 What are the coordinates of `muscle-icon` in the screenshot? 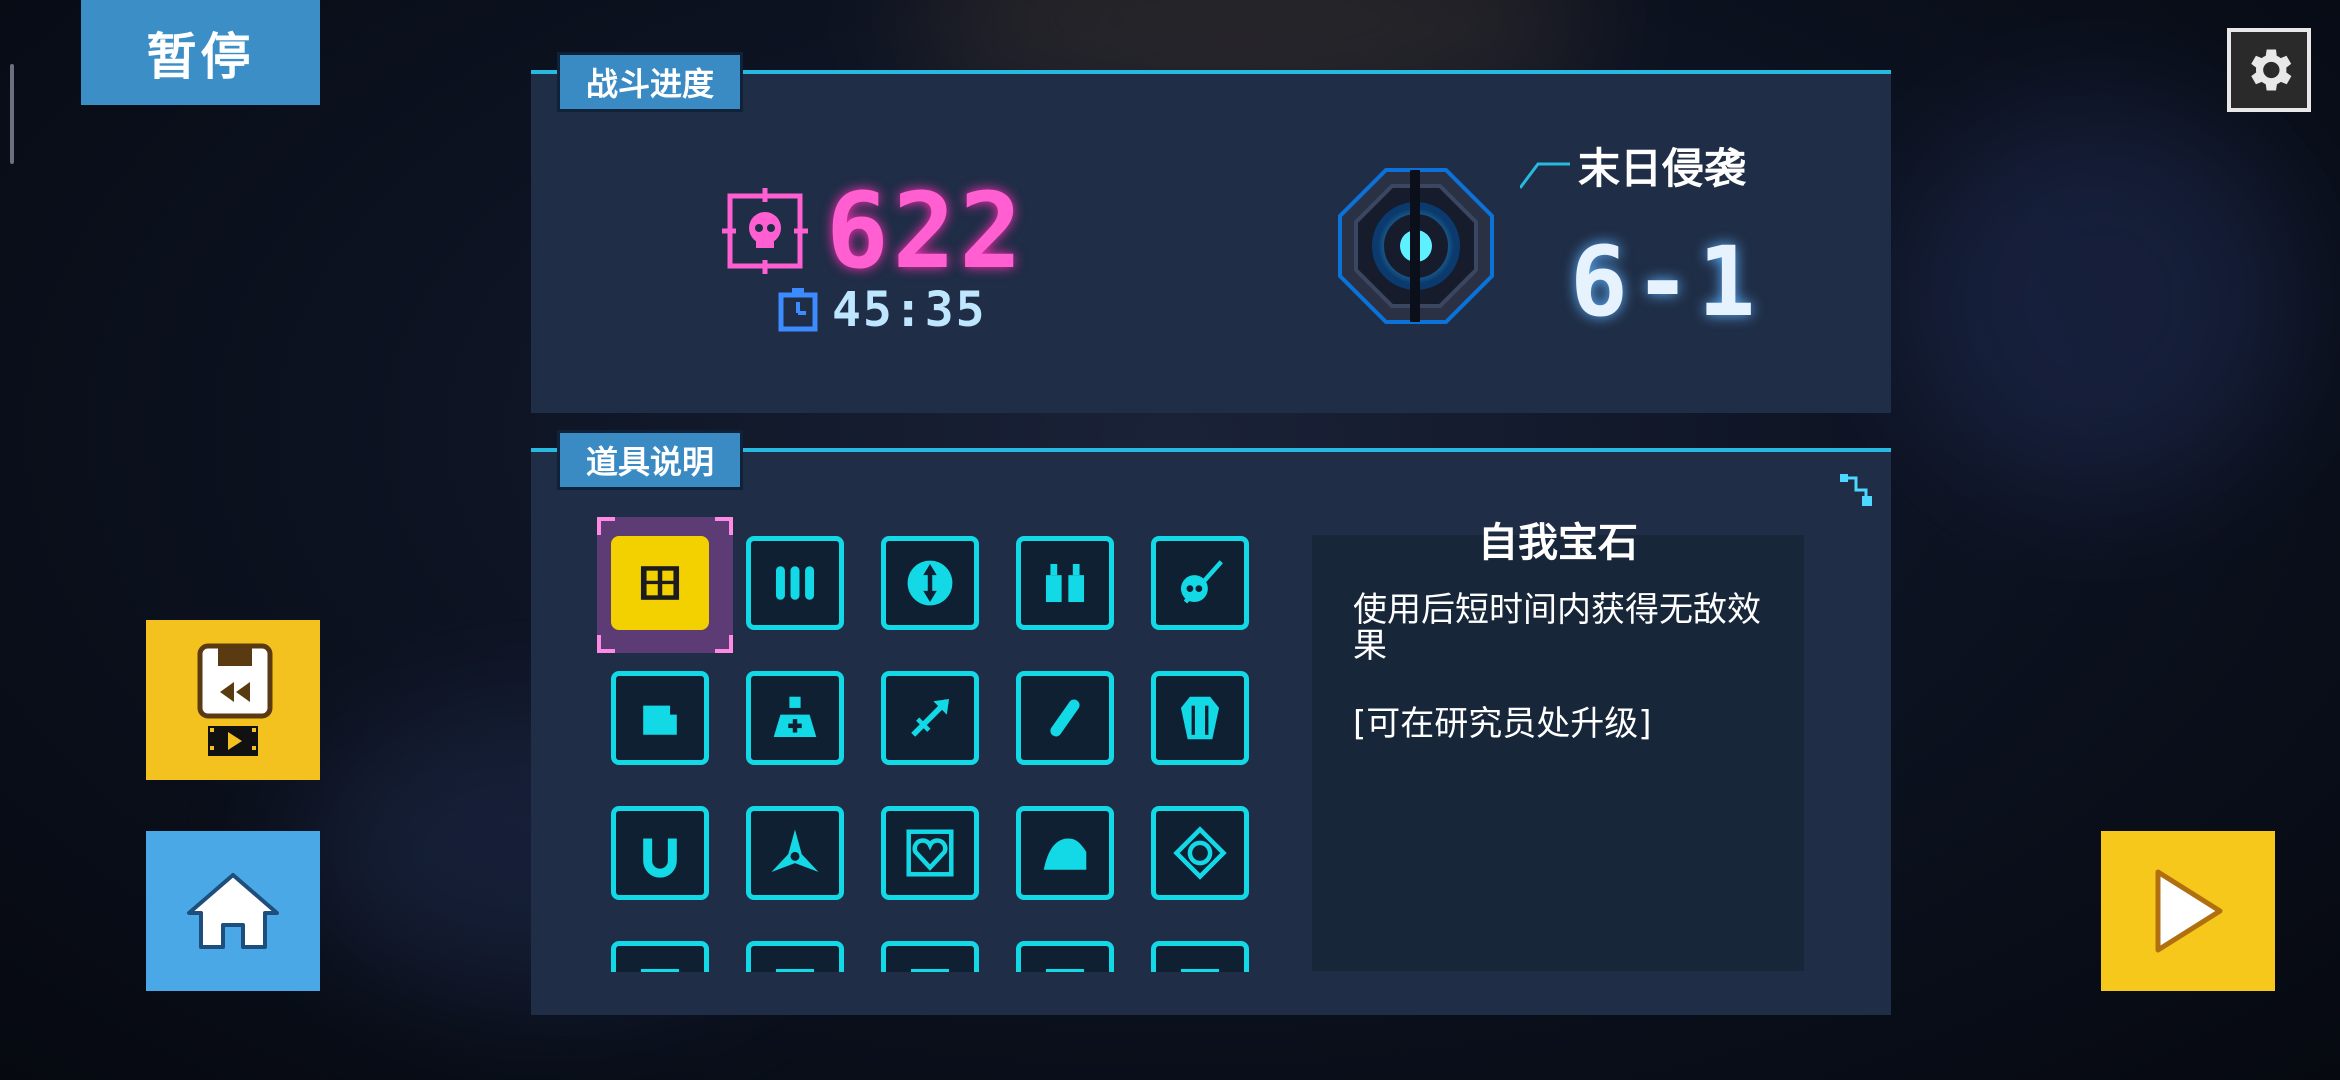 It's located at (1065, 854).